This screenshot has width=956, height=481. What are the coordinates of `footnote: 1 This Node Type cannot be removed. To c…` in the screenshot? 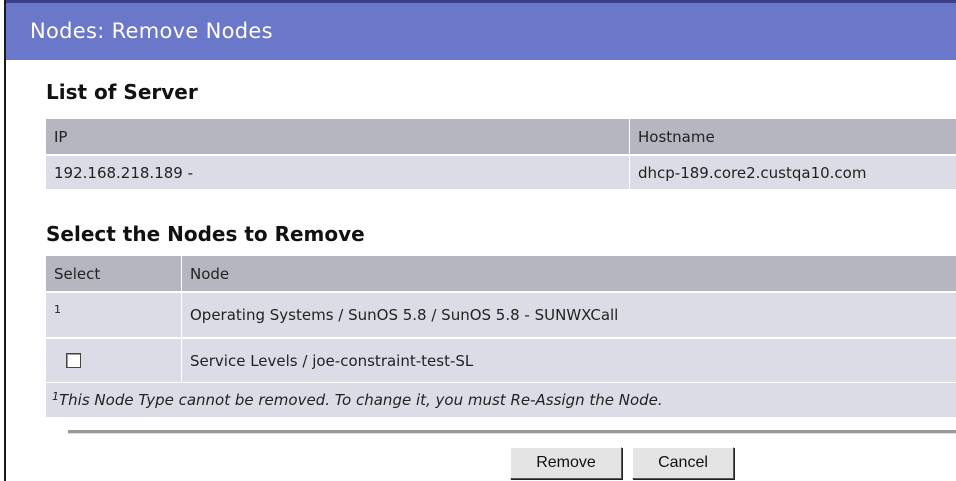 It's located at (501, 400).